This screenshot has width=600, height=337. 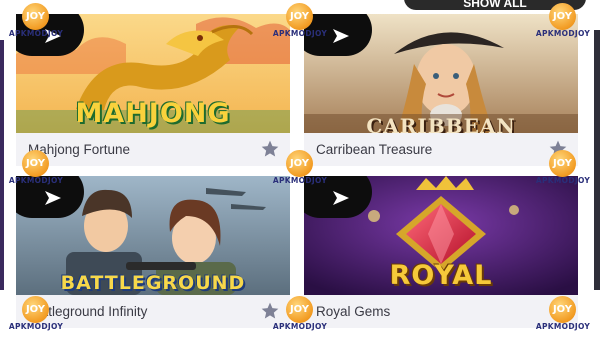 I want to click on game-logo: MAHJONG, so click(x=153, y=113).